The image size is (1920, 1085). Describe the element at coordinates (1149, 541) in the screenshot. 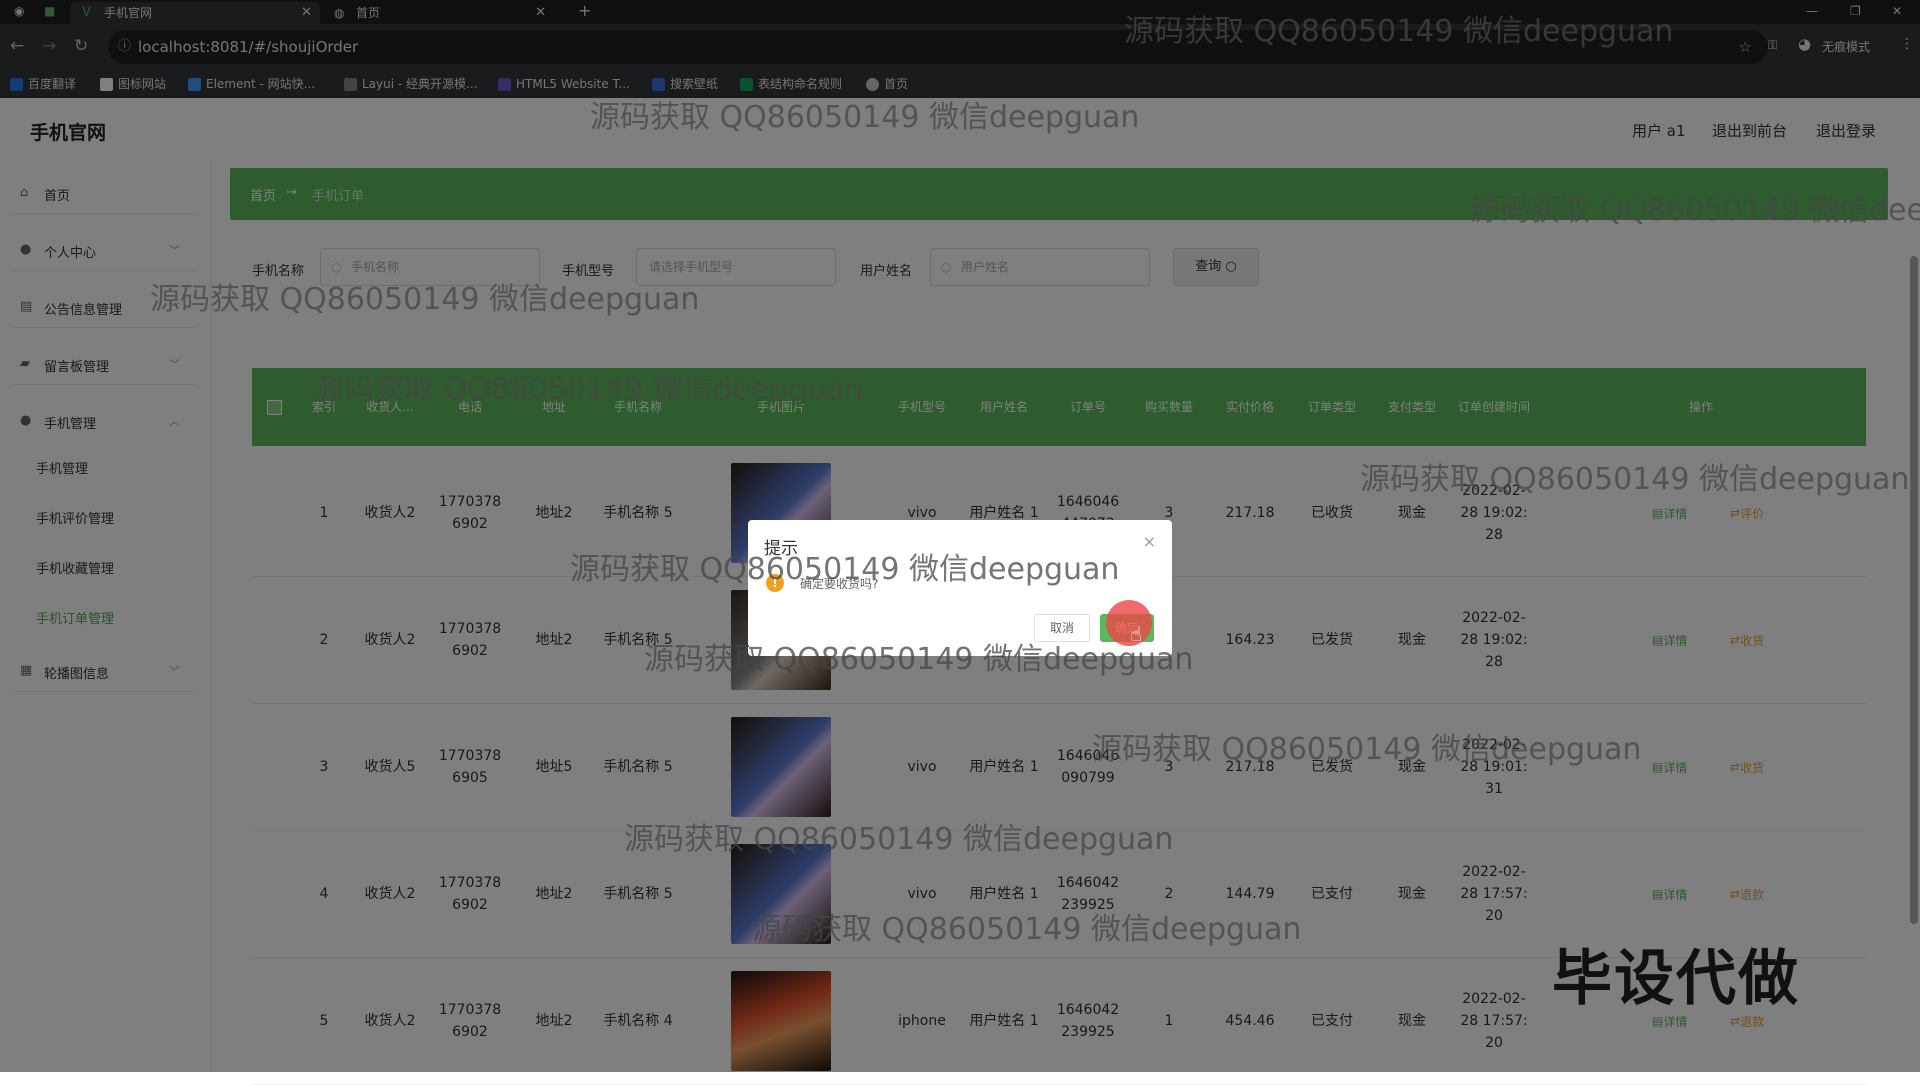

I see `close-icon: ×` at that location.